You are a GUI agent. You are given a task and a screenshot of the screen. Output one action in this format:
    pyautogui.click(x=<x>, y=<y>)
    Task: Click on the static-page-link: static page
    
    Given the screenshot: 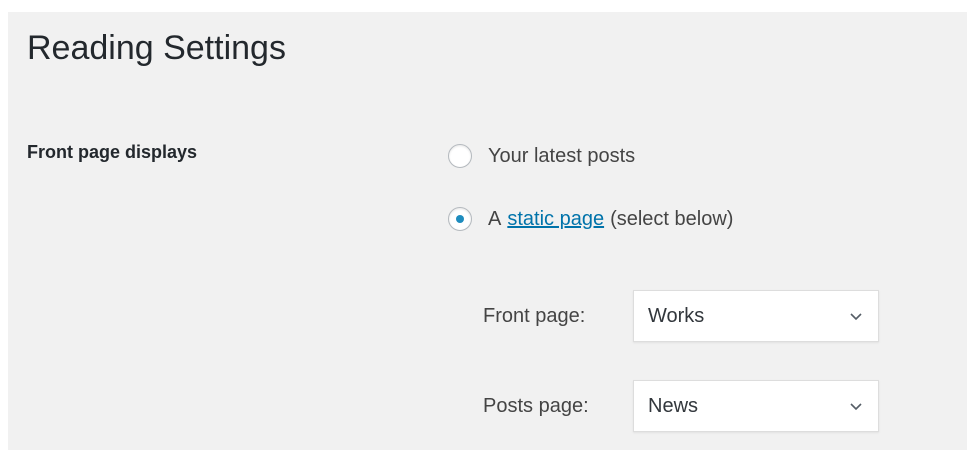 What is the action you would take?
    pyautogui.click(x=555, y=219)
    